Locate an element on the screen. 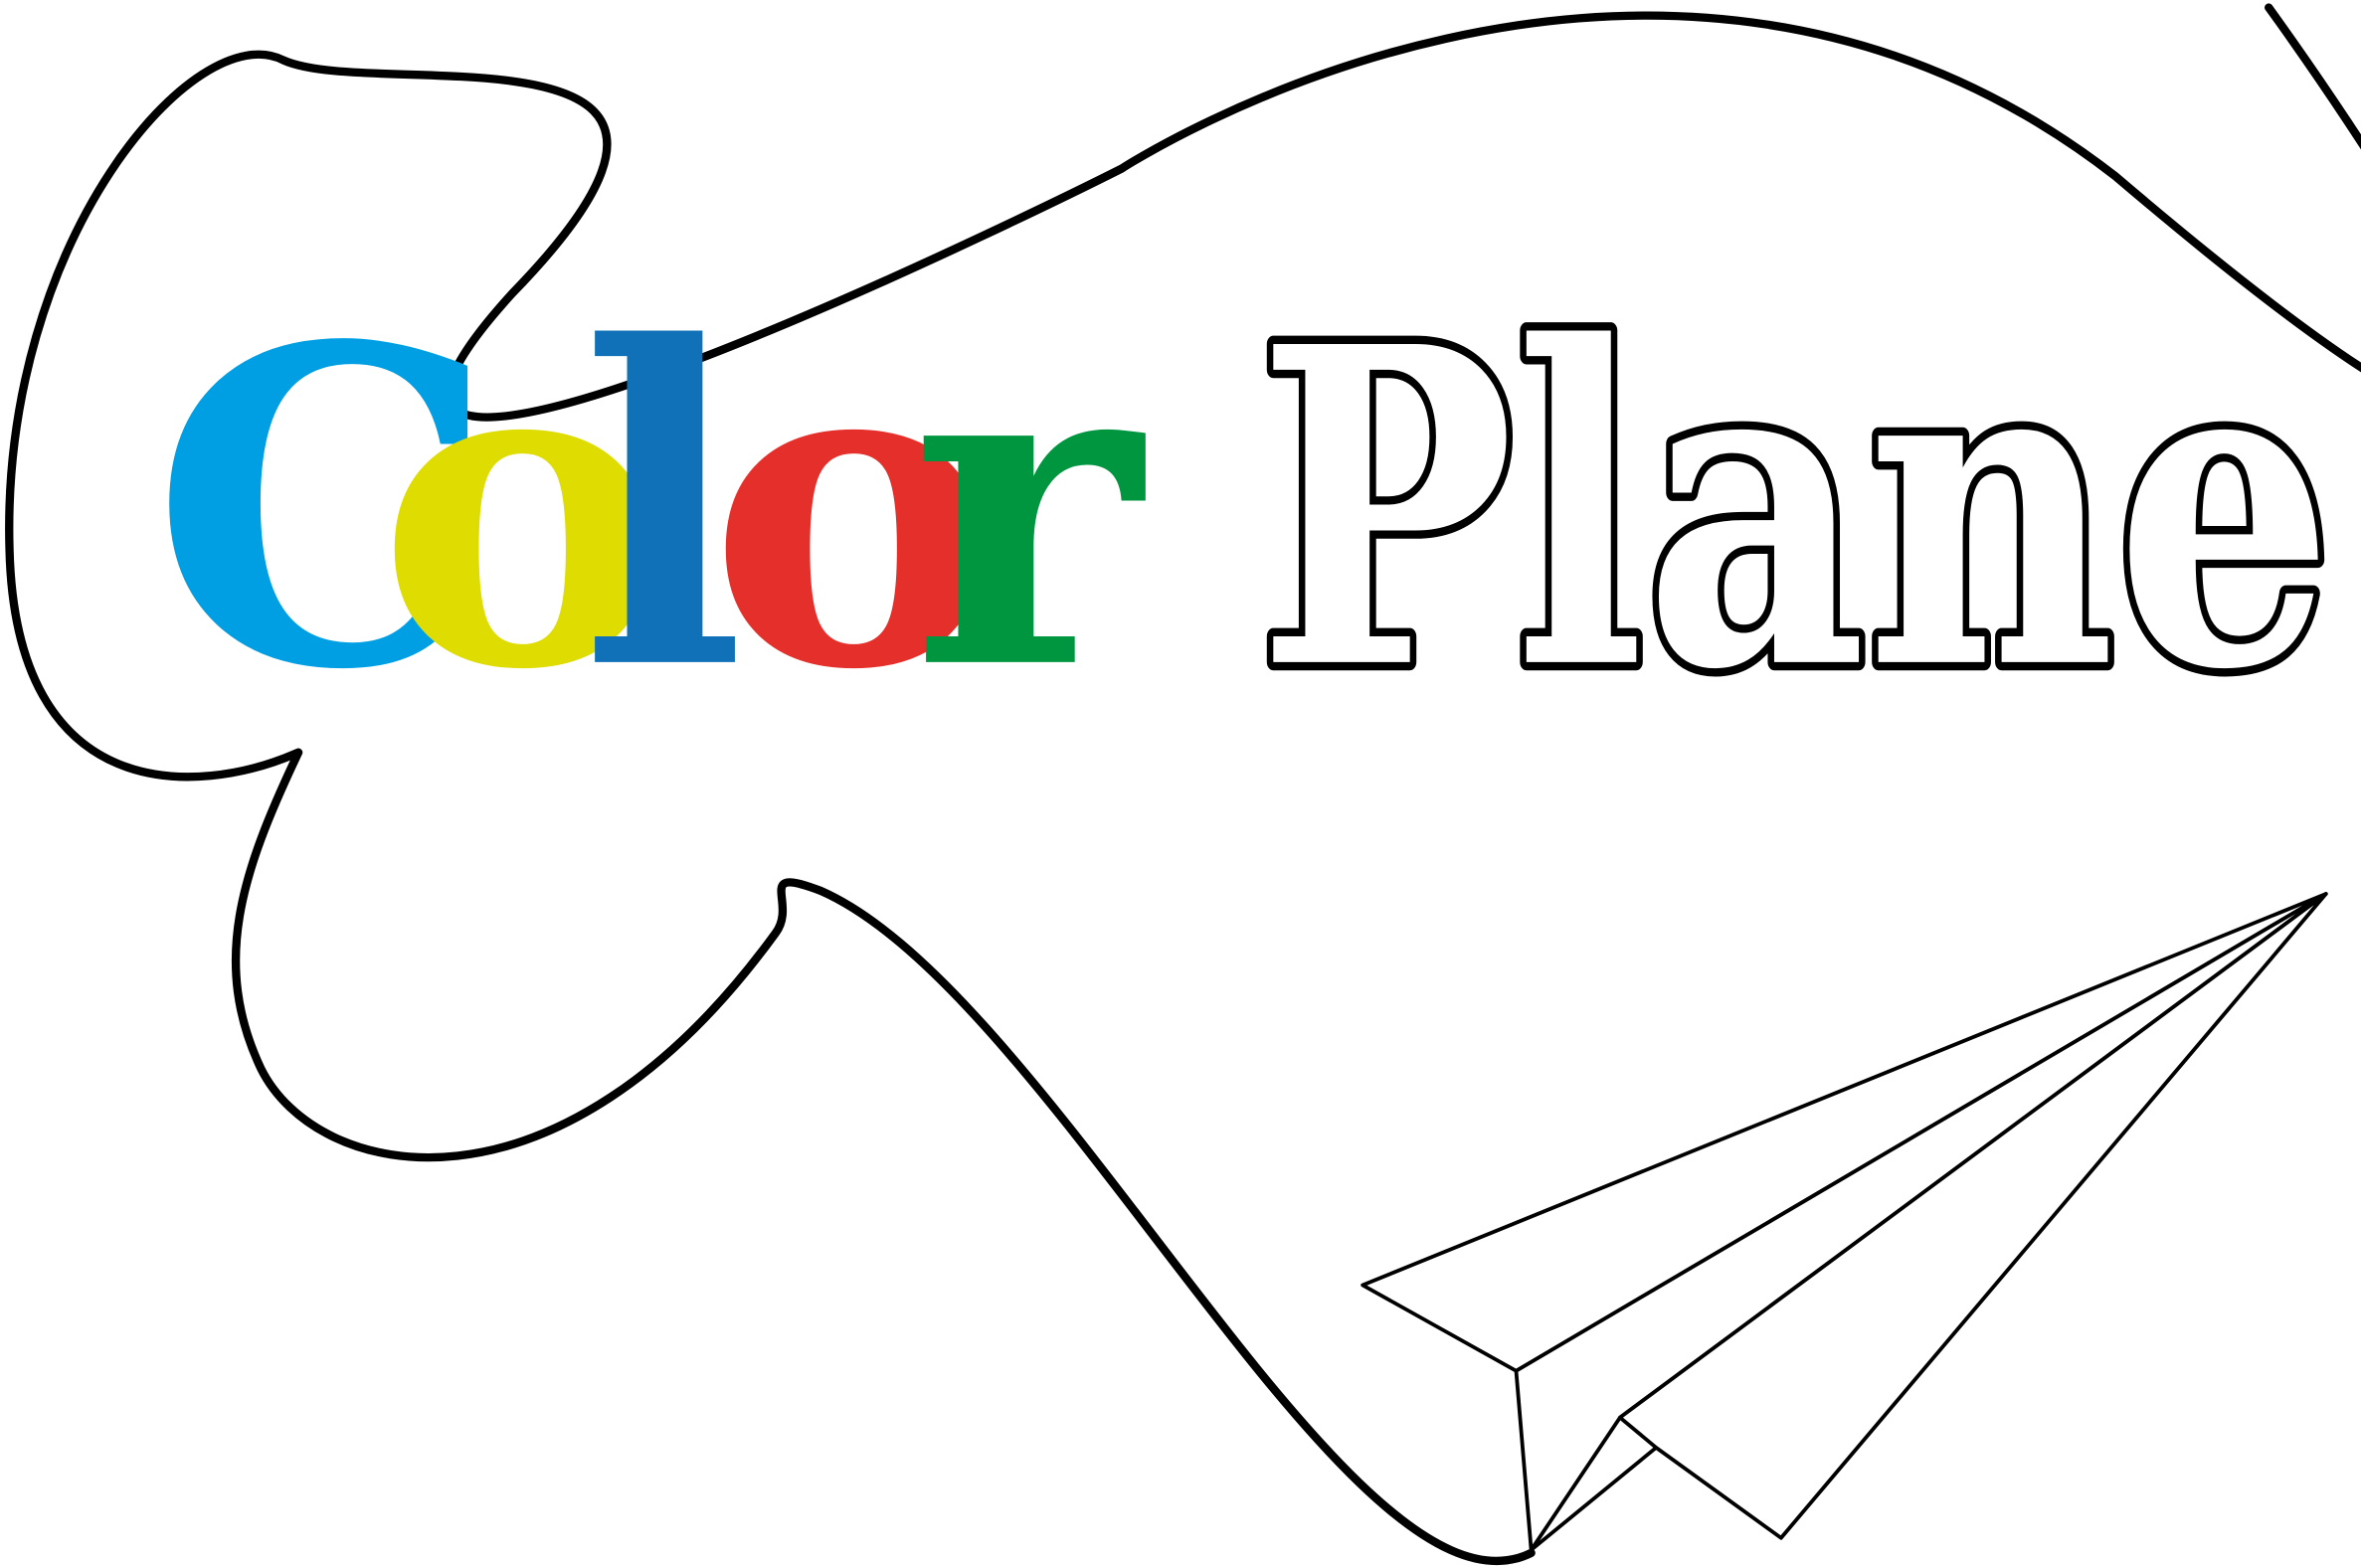 The height and width of the screenshot is (1568, 2361). word-plane: Plane is located at coordinates (1795, 510).